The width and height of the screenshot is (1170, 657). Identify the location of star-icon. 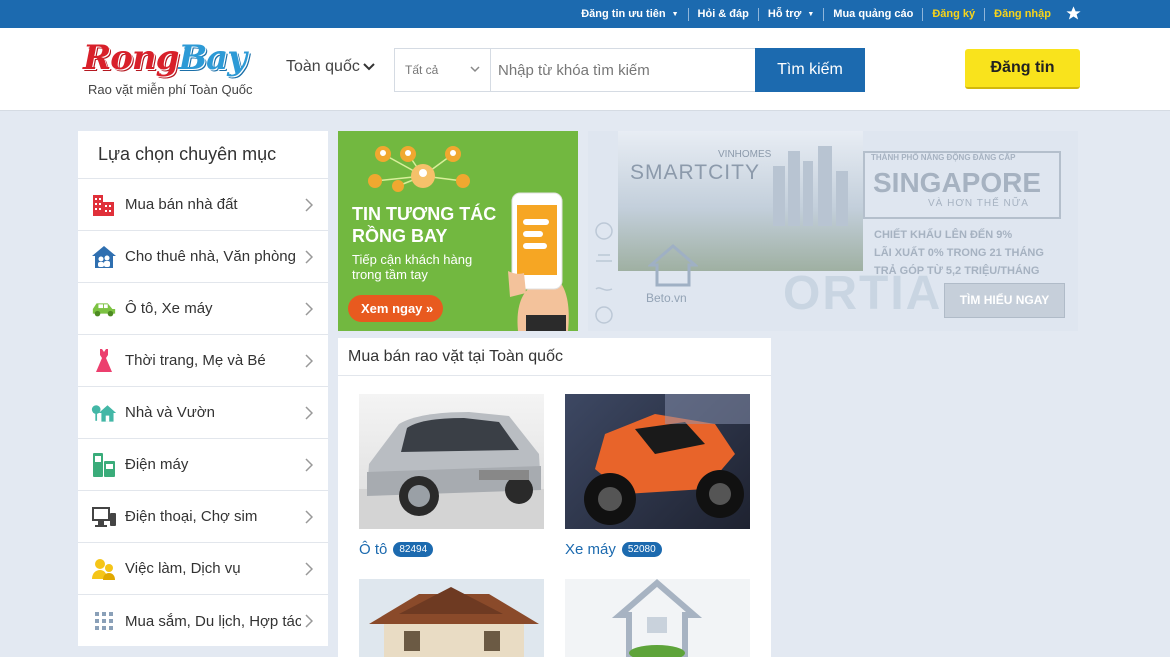
(1073, 13).